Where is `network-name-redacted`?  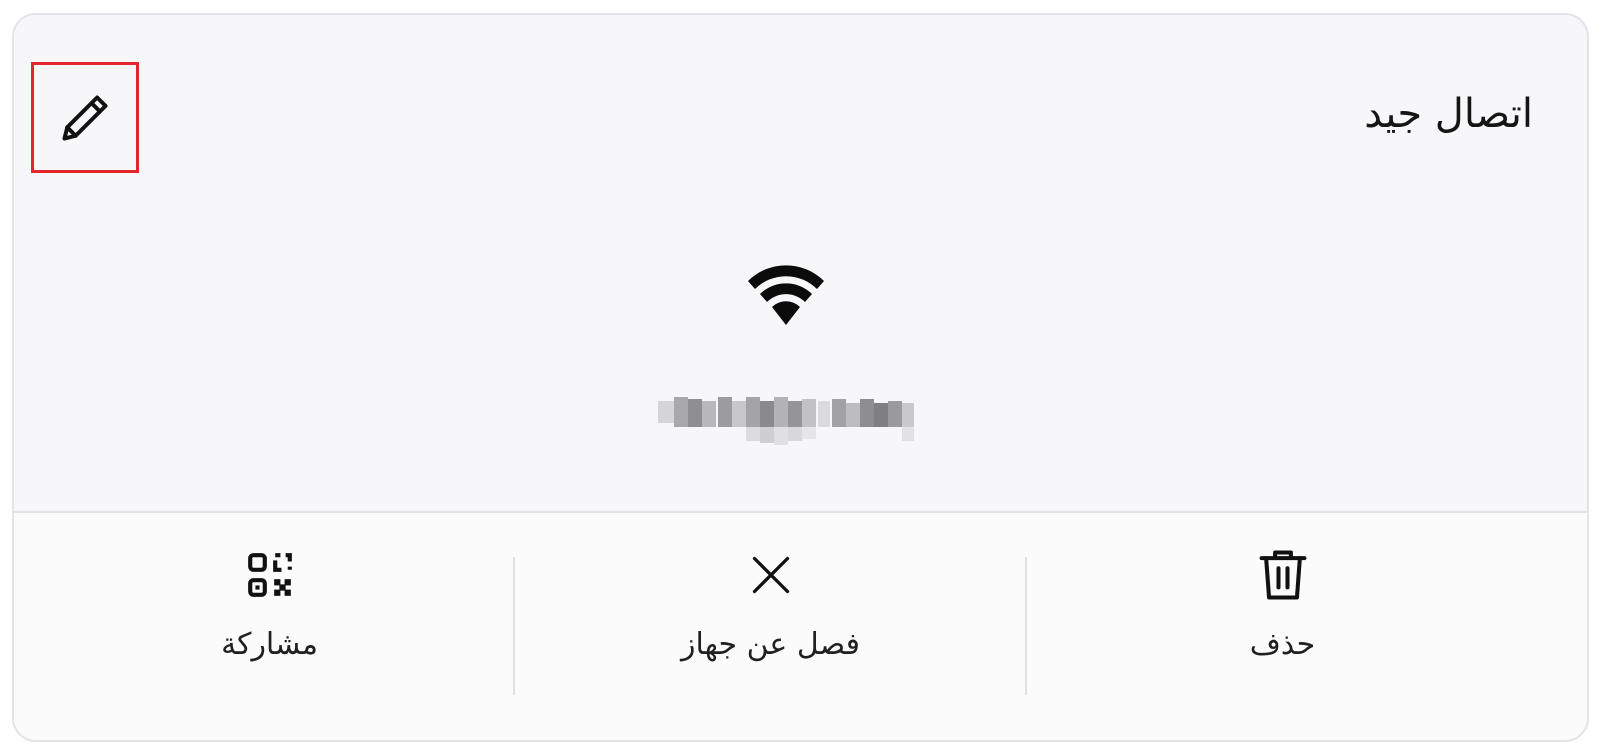 network-name-redacted is located at coordinates (786, 421).